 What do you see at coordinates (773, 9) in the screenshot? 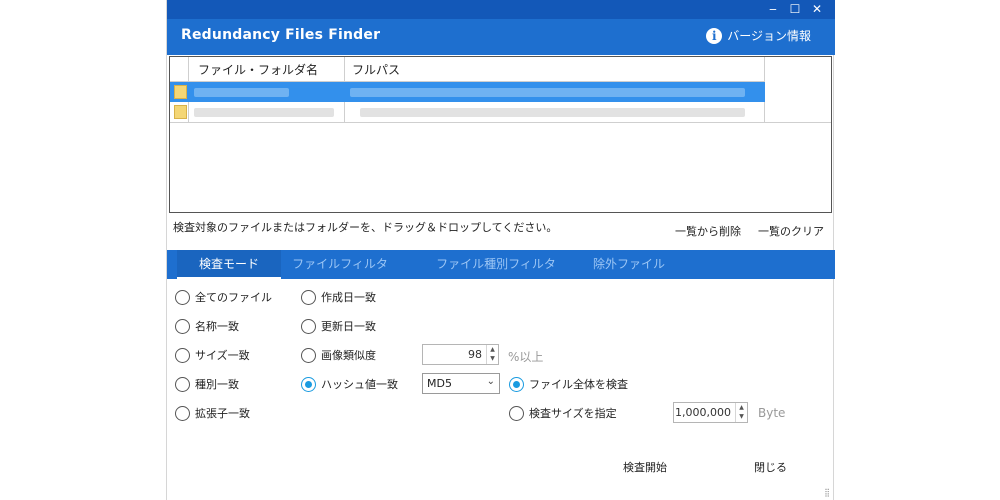
I see `minimize-button: ‒` at bounding box center [773, 9].